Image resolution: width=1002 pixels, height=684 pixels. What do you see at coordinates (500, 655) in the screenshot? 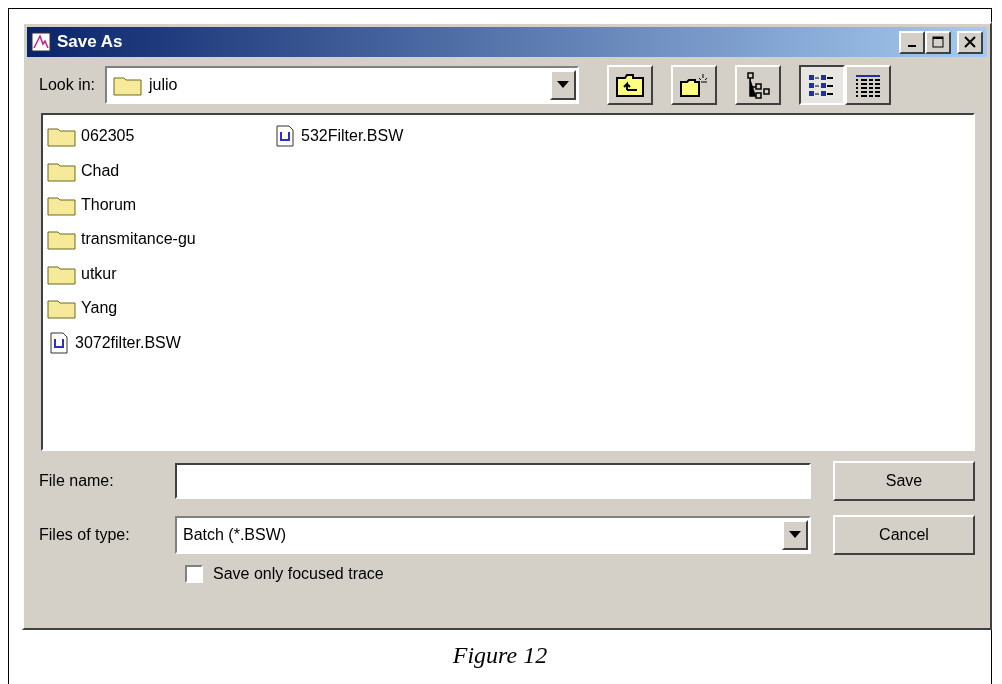
I see `figure-caption: Figure 12` at bounding box center [500, 655].